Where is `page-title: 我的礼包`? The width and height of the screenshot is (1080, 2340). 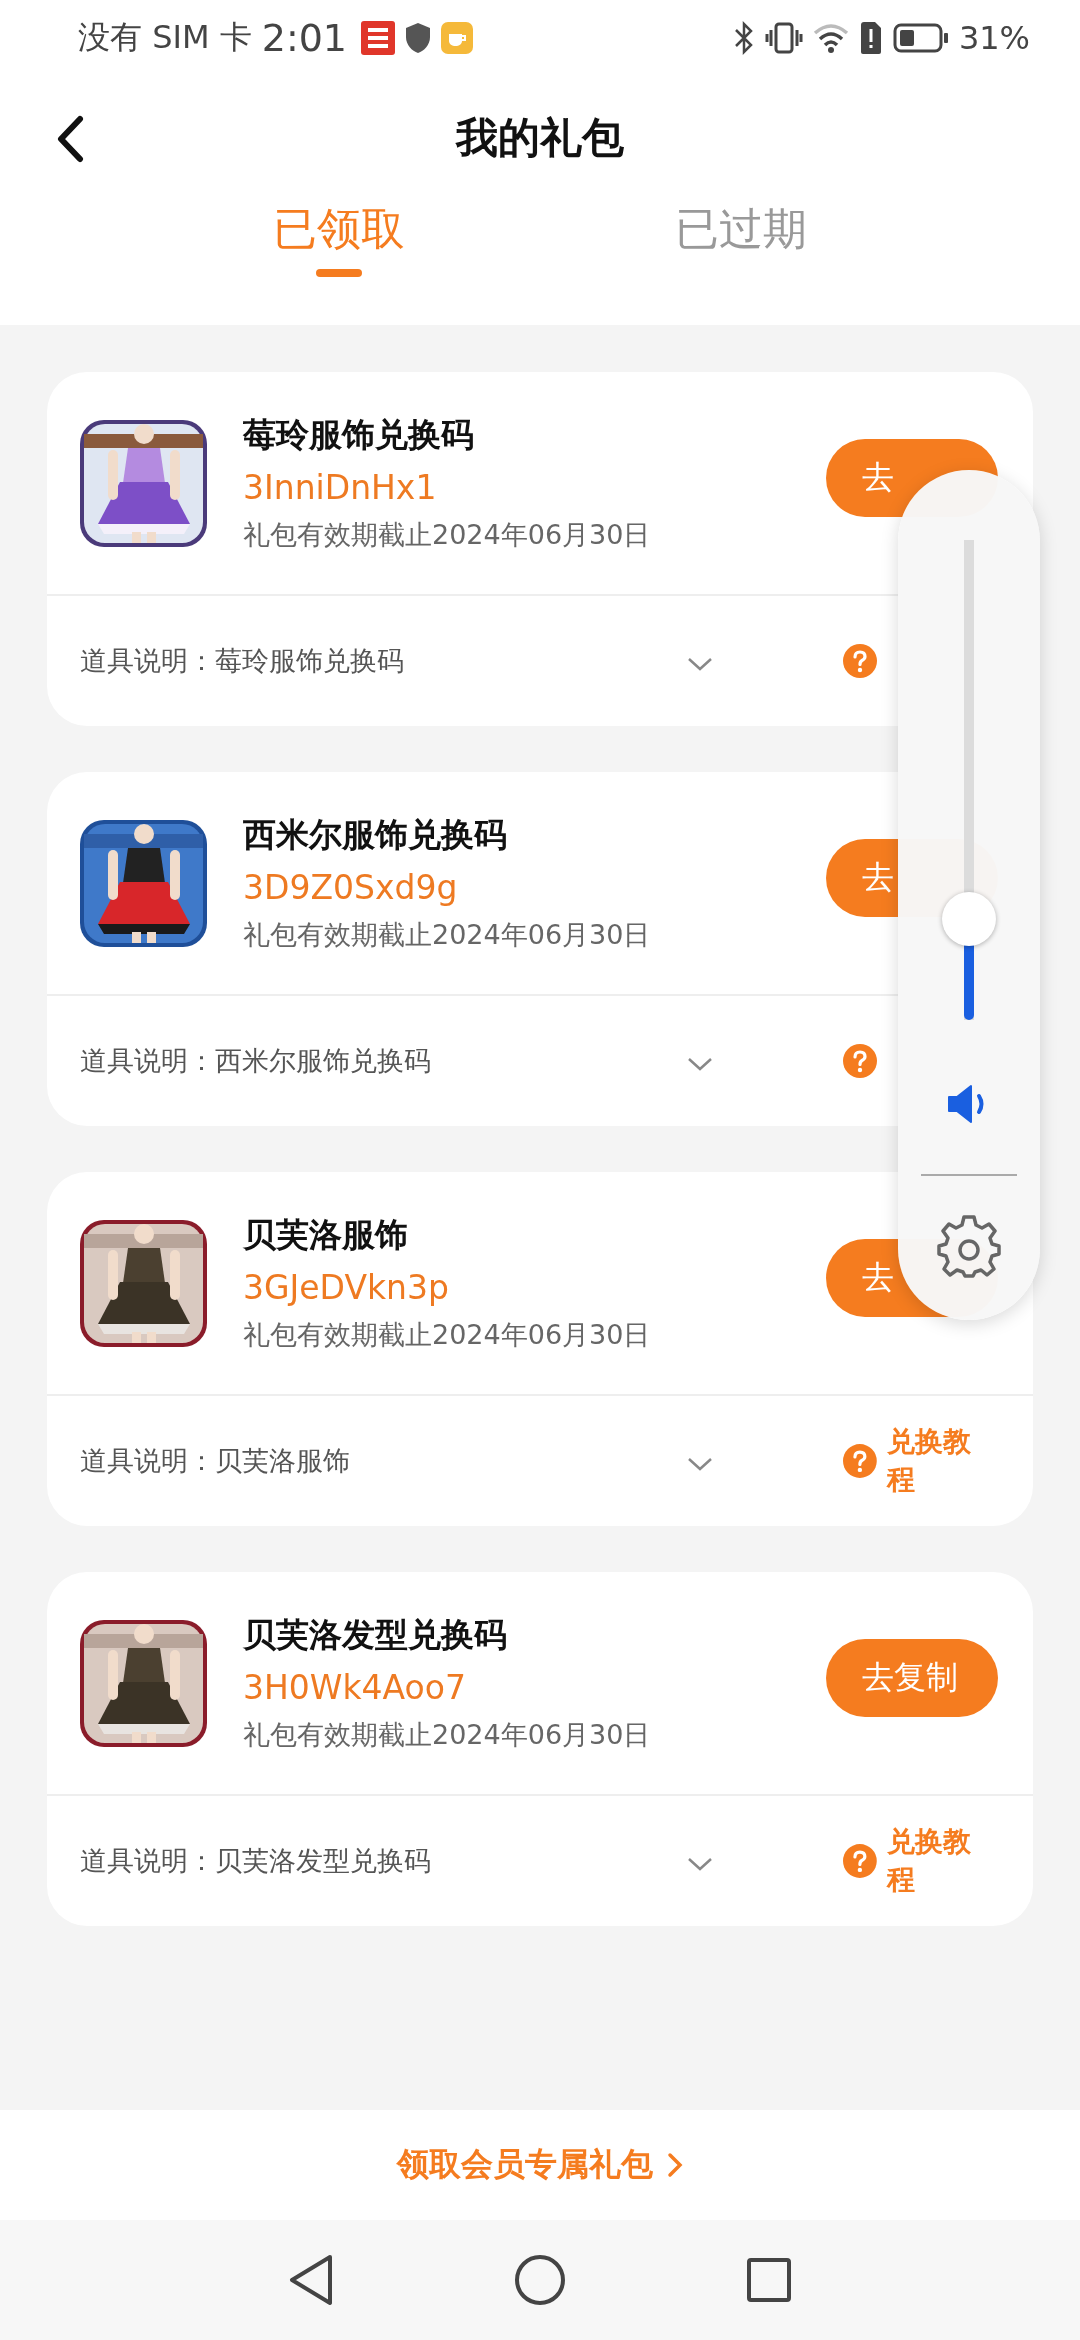 page-title: 我的礼包 is located at coordinates (540, 137).